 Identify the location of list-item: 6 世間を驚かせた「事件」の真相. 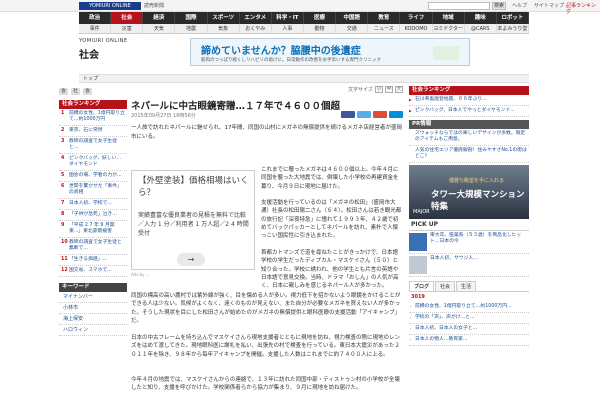
(93, 190).